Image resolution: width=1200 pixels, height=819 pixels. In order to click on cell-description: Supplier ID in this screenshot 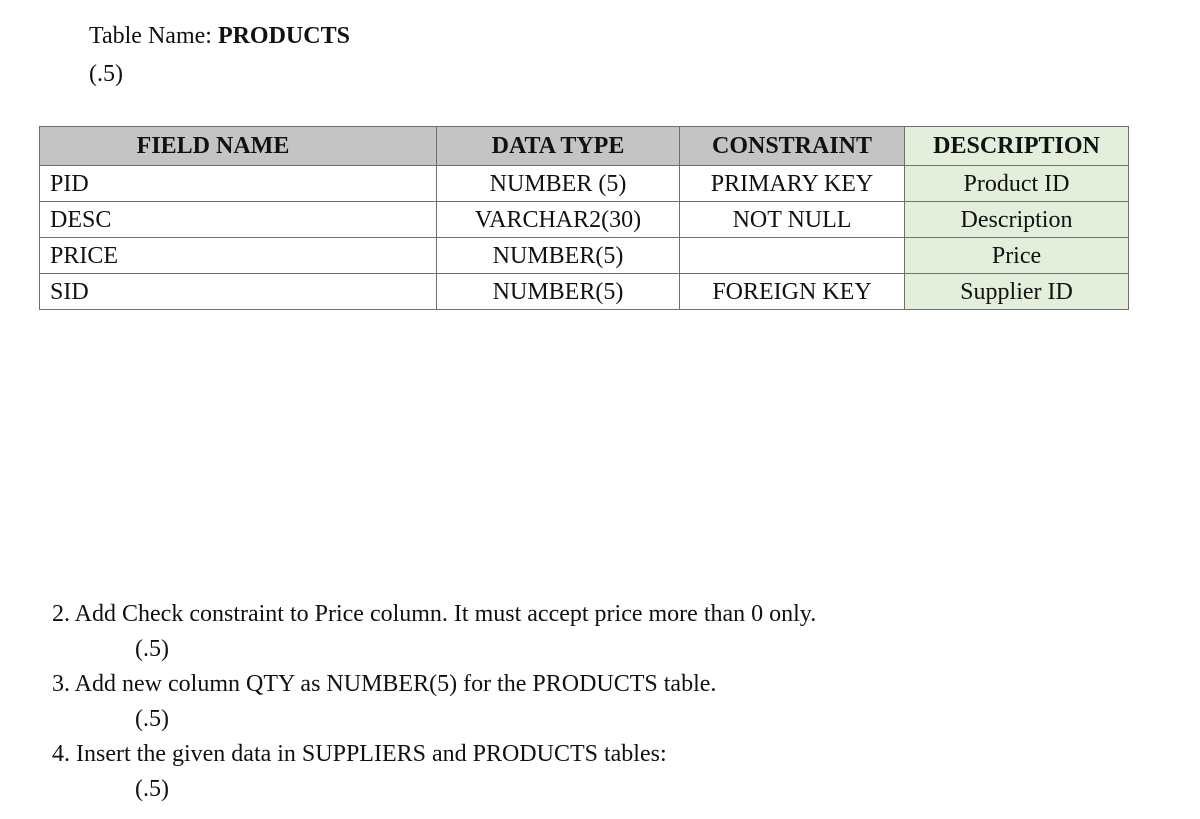, I will do `click(1016, 291)`.